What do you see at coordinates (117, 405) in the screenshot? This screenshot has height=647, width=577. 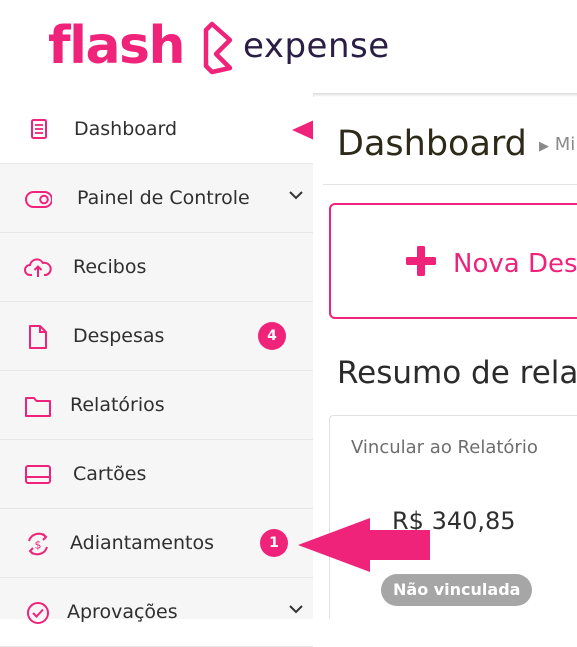 I see `sidebar-item-label: Relatórios` at bounding box center [117, 405].